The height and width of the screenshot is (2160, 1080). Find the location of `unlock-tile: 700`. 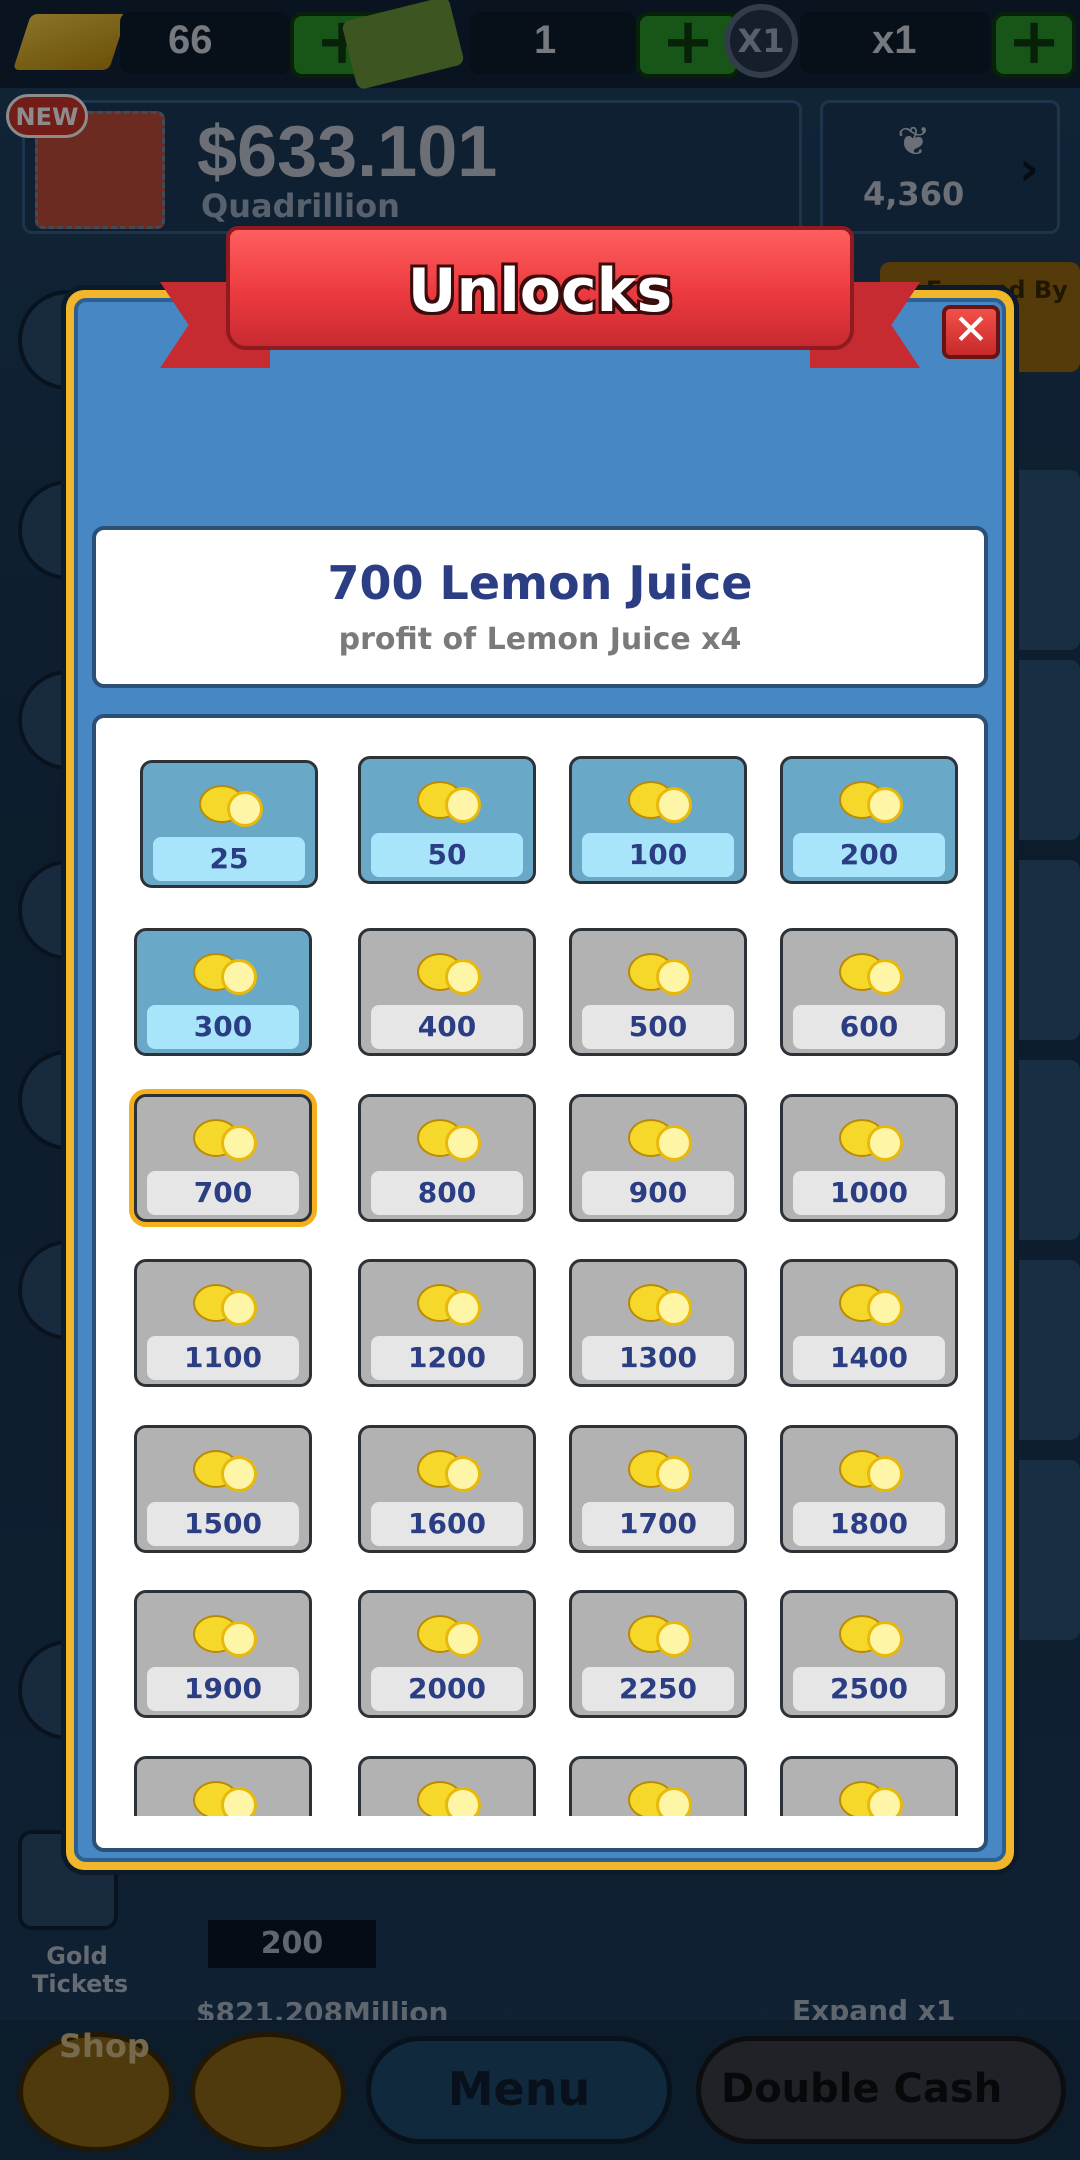

unlock-tile: 700 is located at coordinates (223, 1158).